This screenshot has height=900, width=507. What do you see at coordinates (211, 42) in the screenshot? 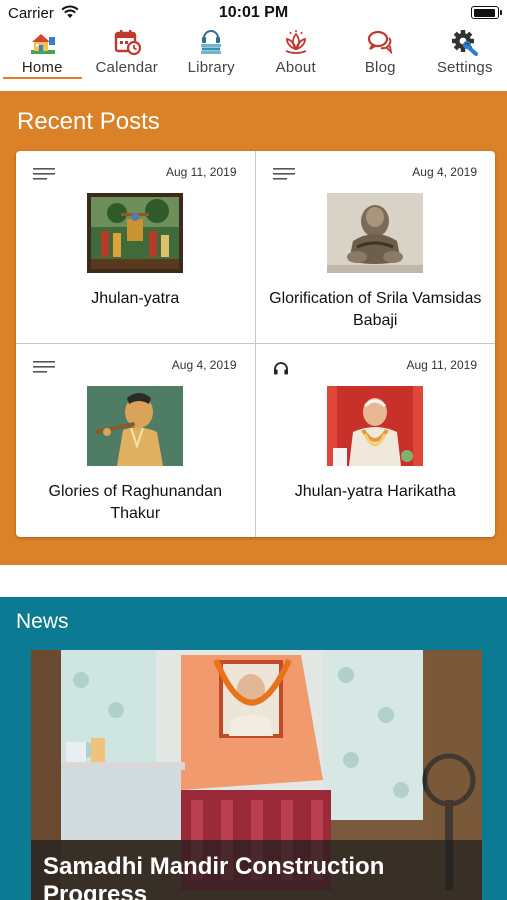
I see `library-icon` at bounding box center [211, 42].